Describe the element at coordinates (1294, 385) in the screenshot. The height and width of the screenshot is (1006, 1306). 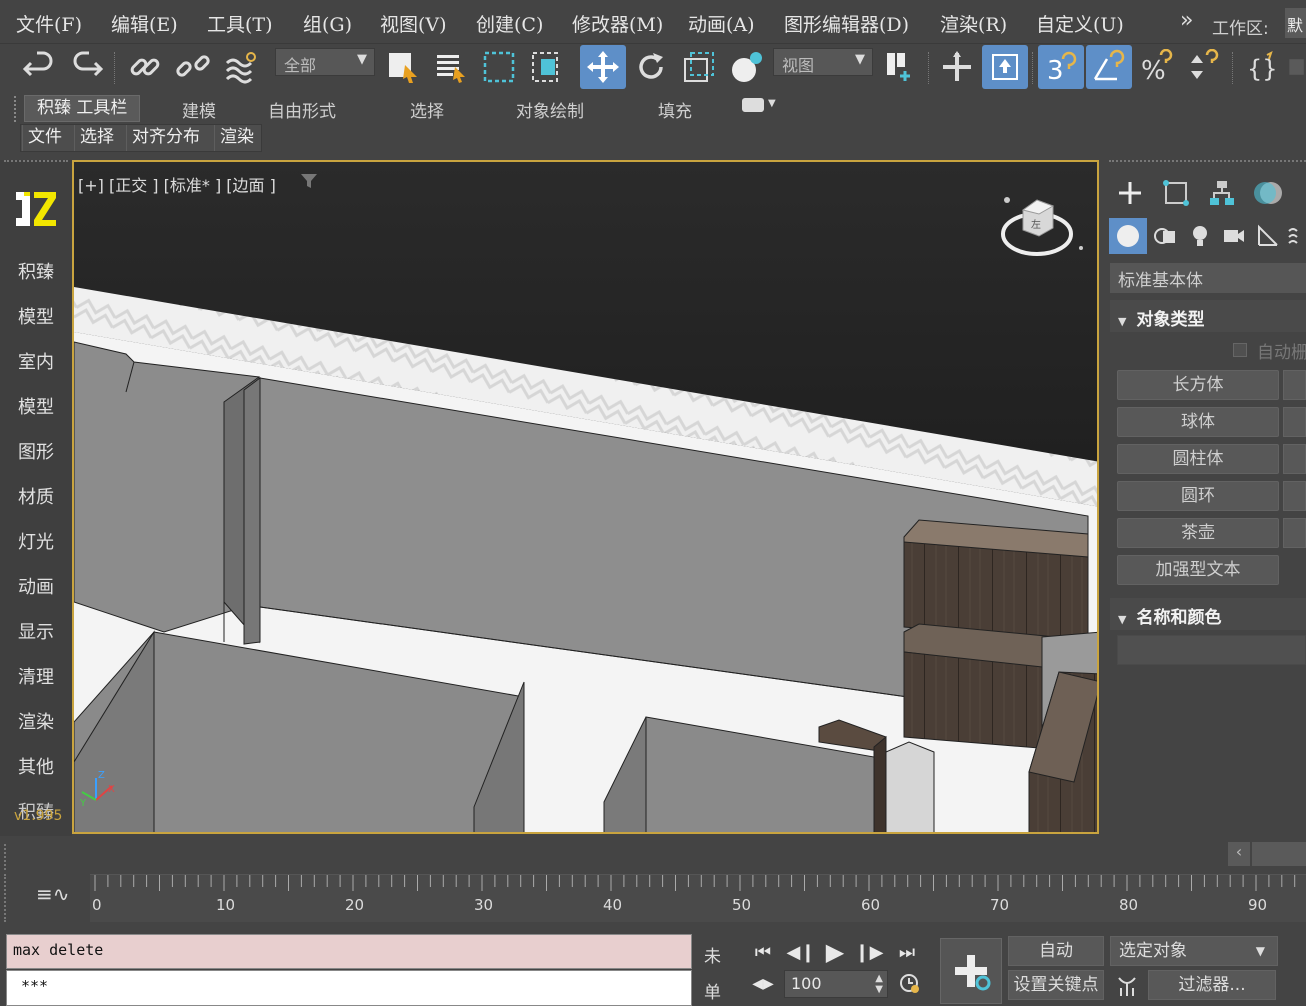
I see `cone-button` at that location.